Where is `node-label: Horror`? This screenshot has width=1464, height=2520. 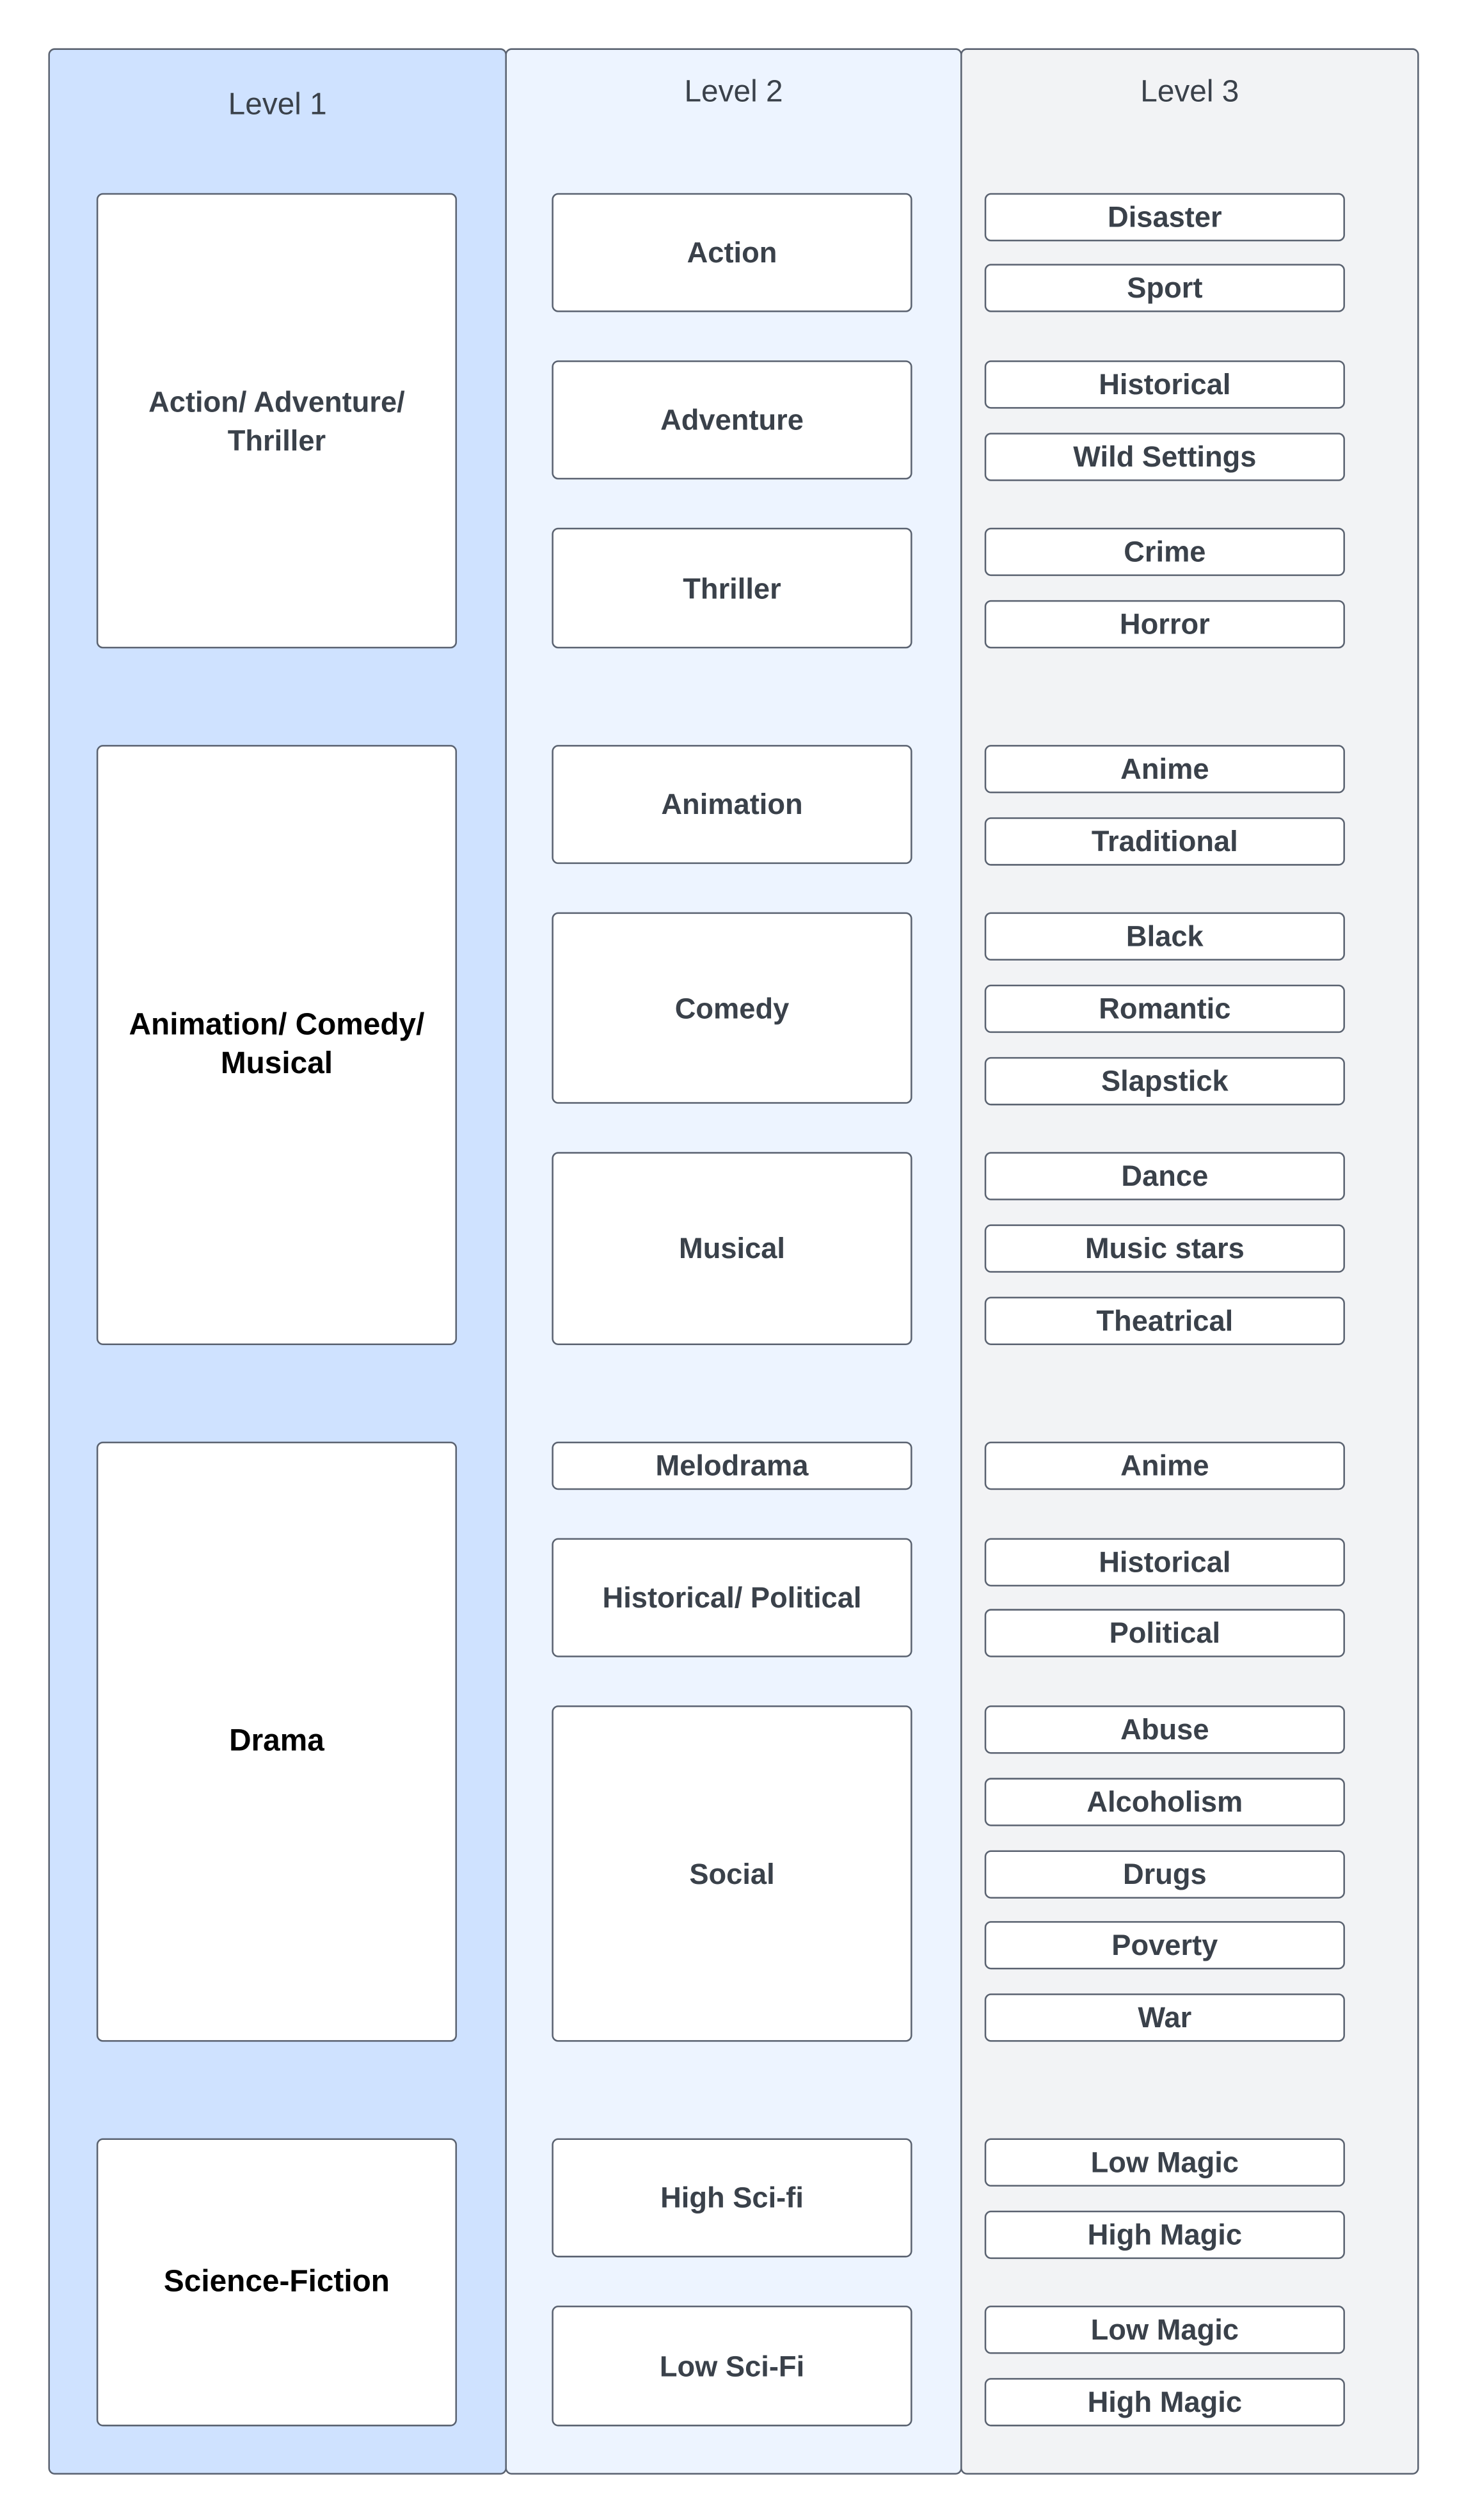 node-label: Horror is located at coordinates (1164, 624).